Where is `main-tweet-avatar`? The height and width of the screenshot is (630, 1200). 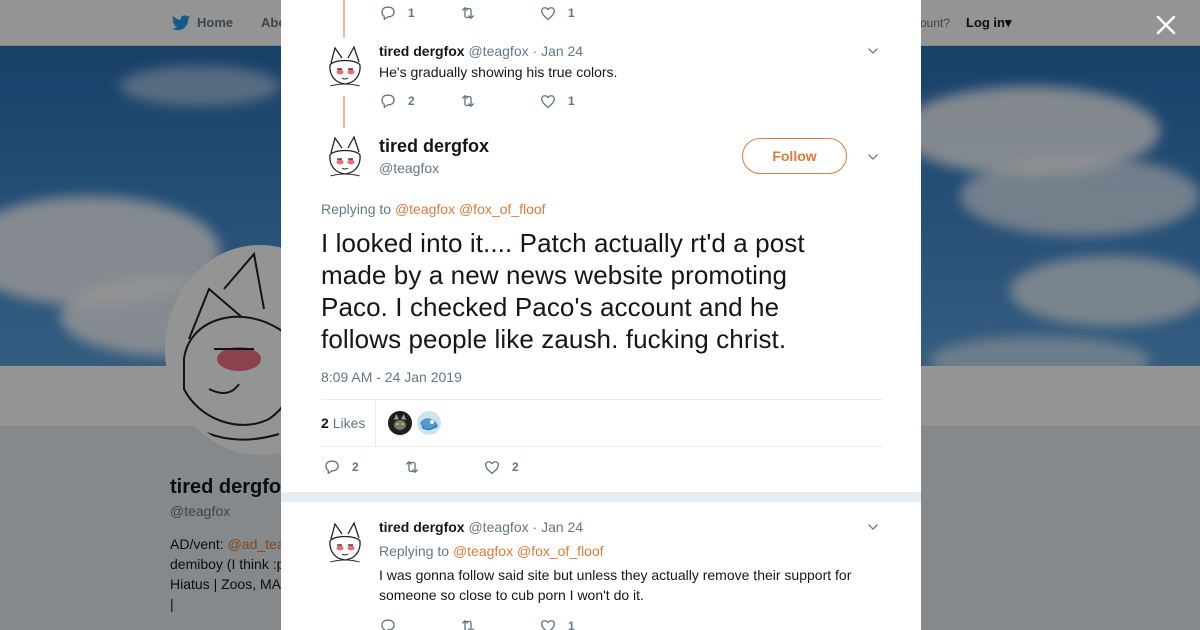 main-tweet-avatar is located at coordinates (345, 157).